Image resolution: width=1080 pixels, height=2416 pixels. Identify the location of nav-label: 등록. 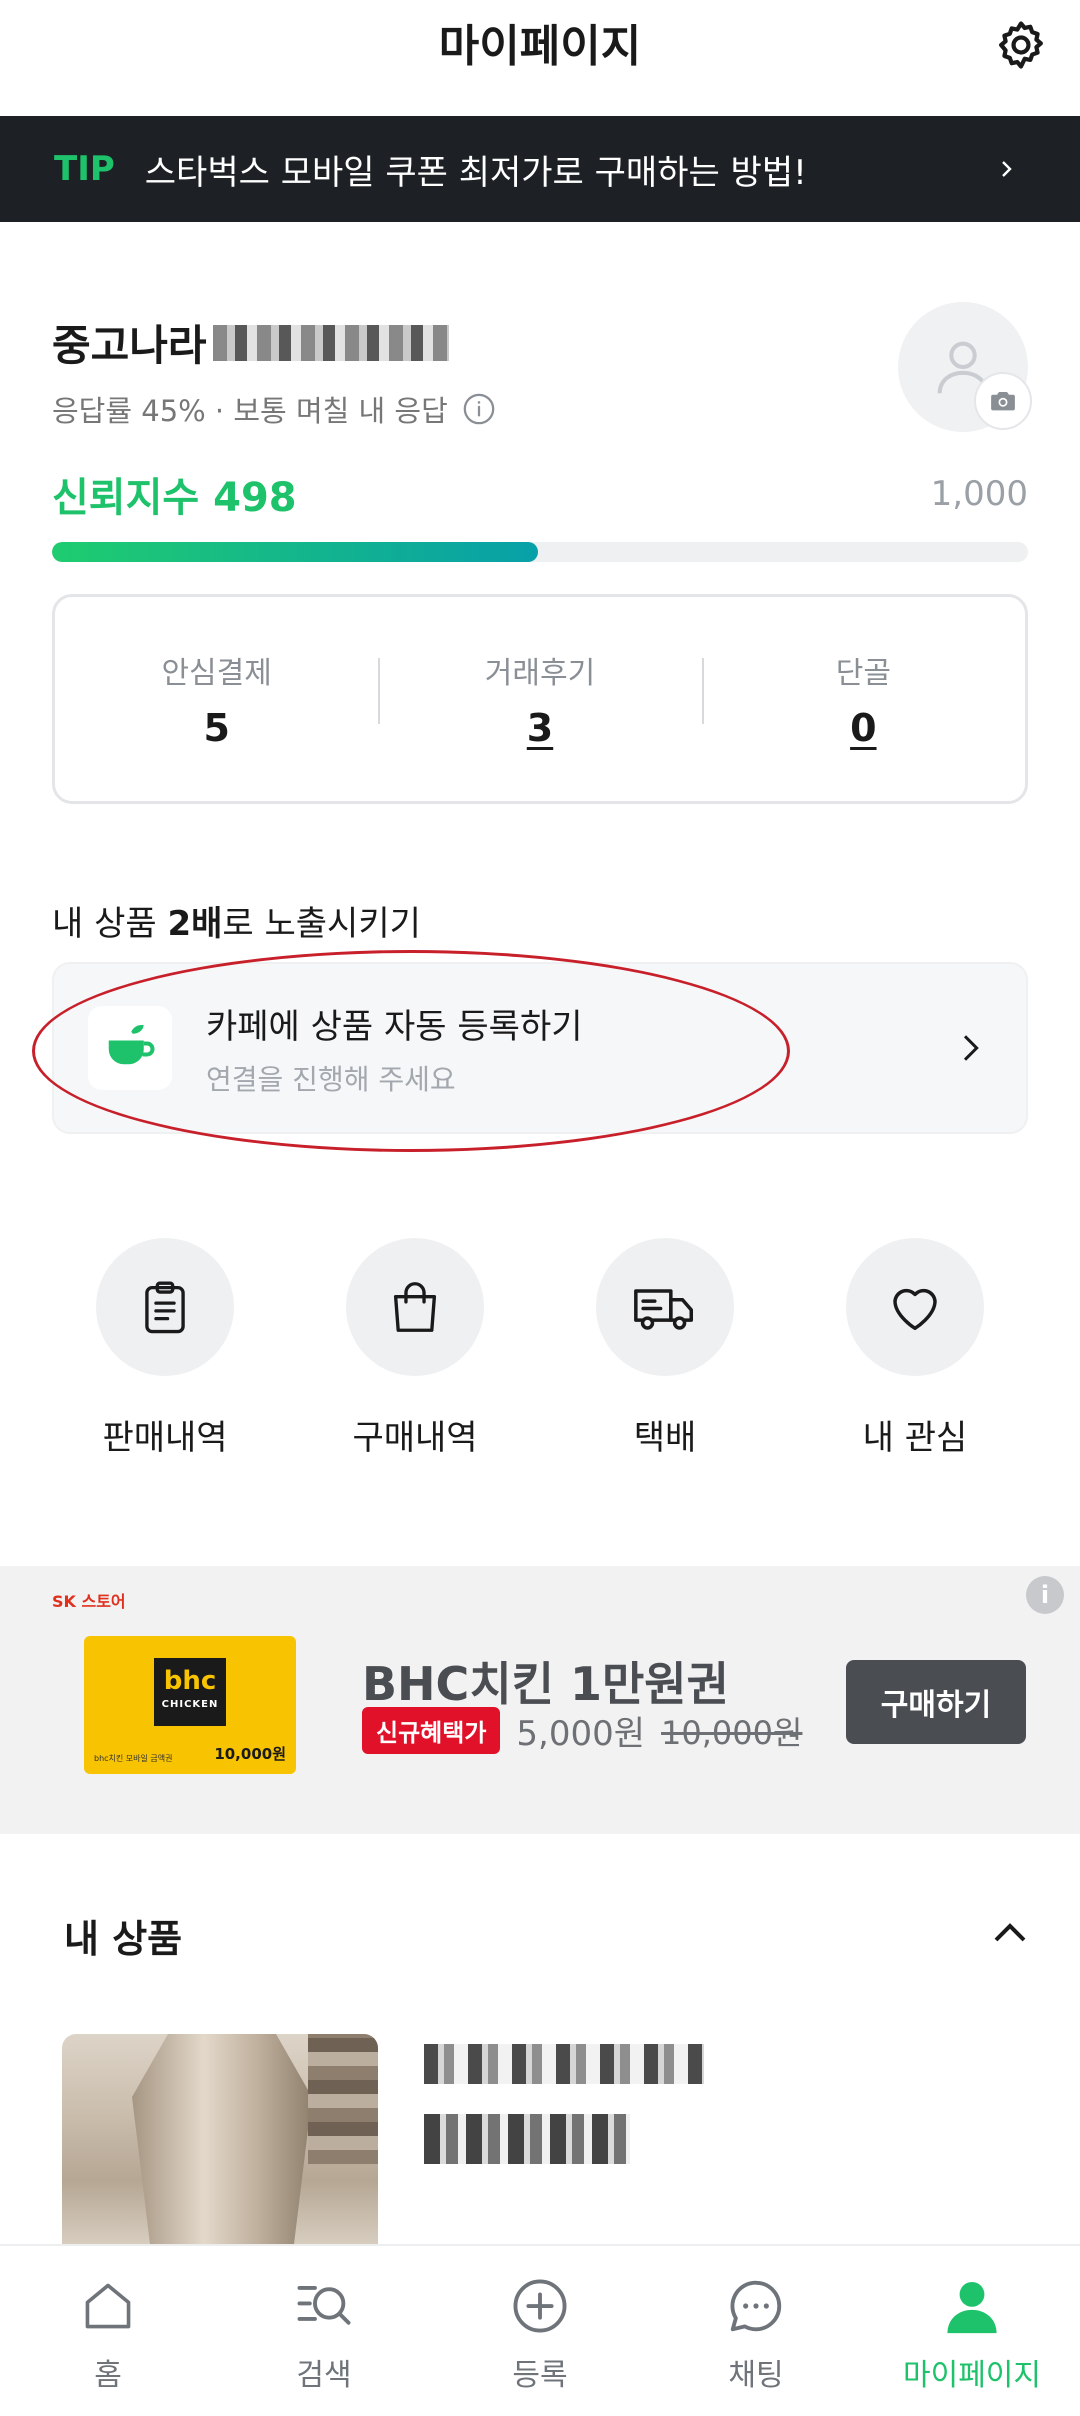
(540, 2375).